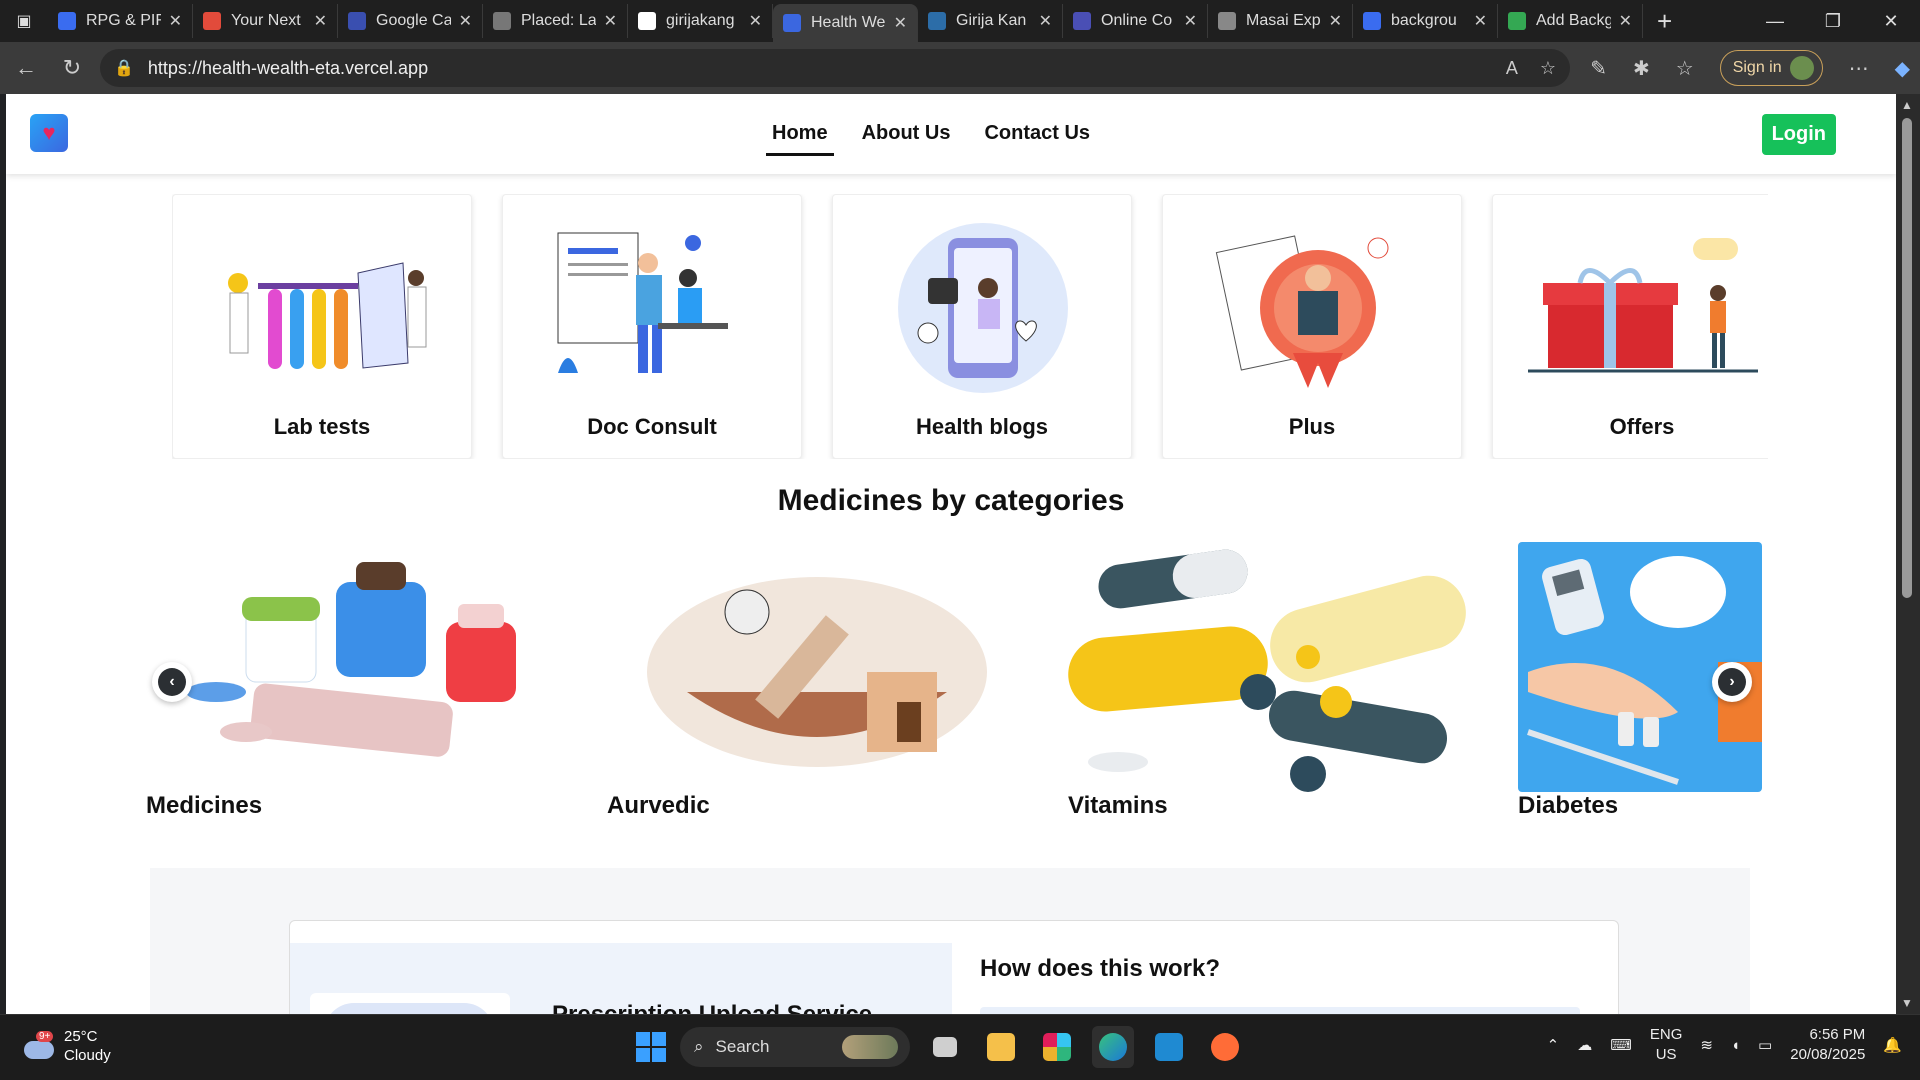 The width and height of the screenshot is (1920, 1080). What do you see at coordinates (351, 659) in the screenshot?
I see `medicines-illustration` at bounding box center [351, 659].